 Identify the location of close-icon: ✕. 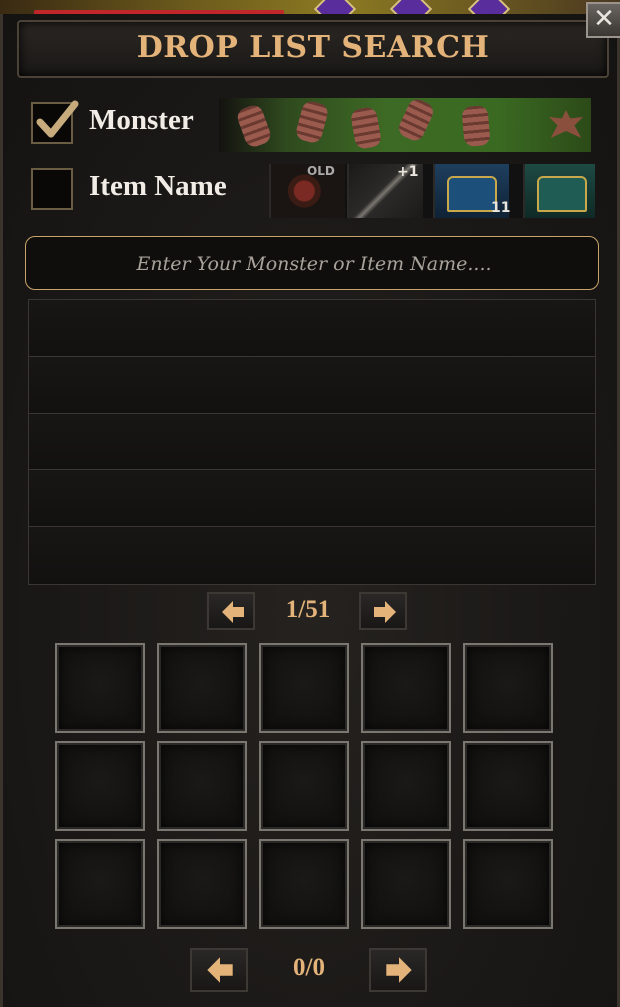
(604, 19).